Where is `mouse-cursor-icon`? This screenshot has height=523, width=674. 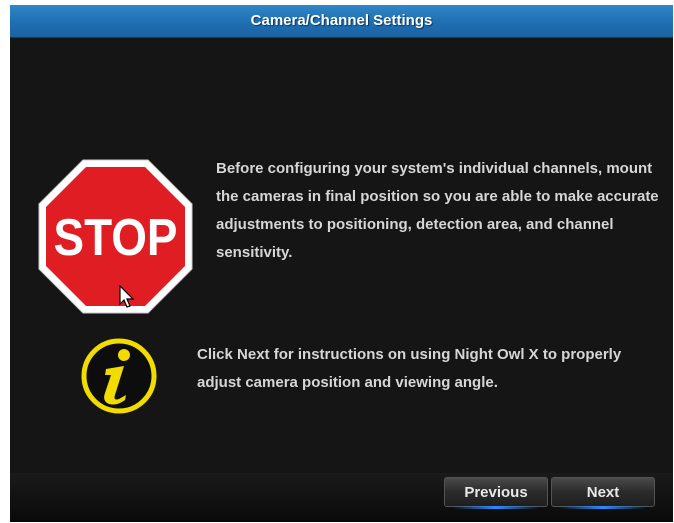 mouse-cursor-icon is located at coordinates (127, 296).